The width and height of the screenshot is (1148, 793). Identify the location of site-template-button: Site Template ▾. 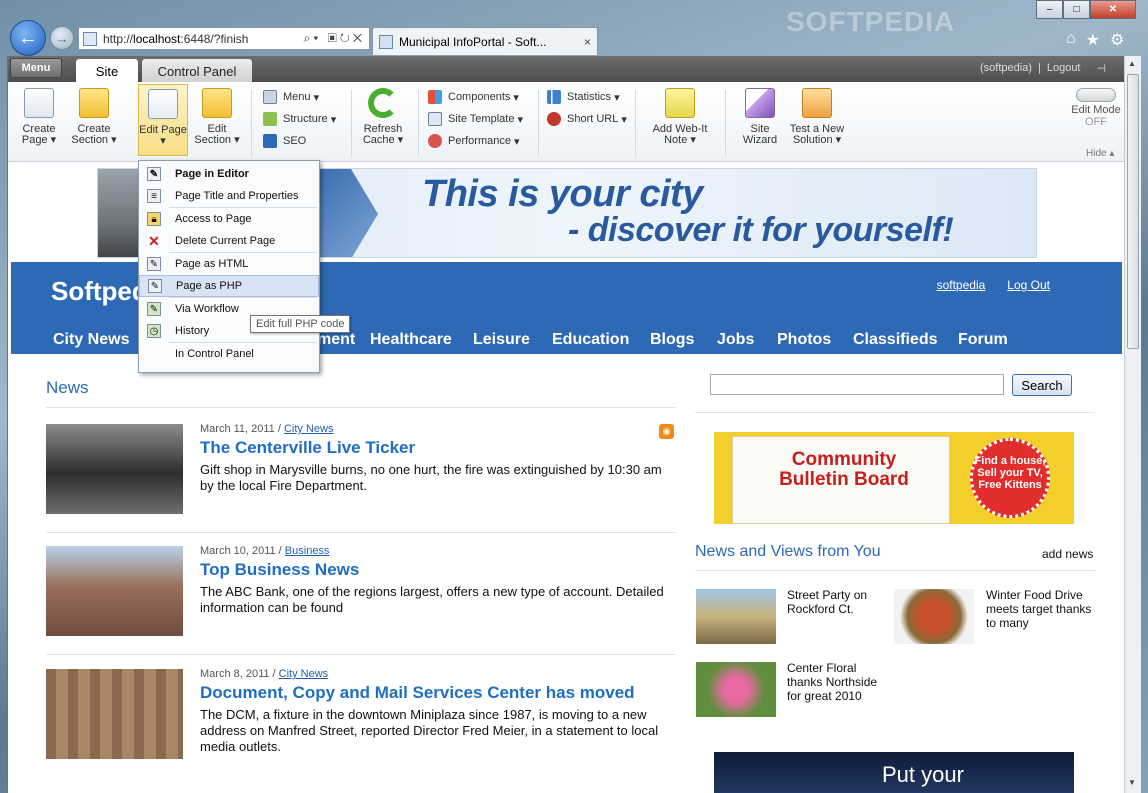
(475, 119).